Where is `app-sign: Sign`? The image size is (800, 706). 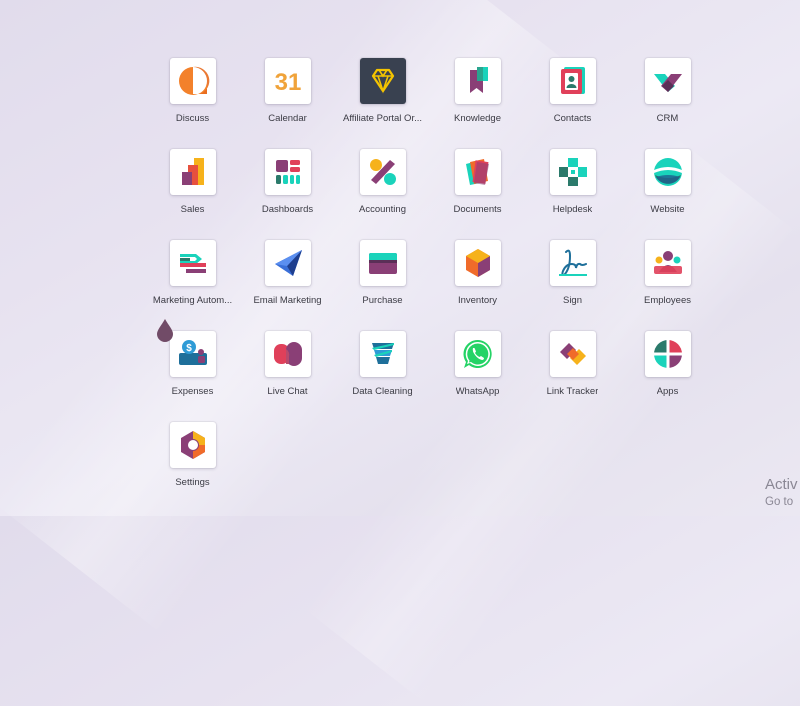 app-sign: Sign is located at coordinates (572, 280).